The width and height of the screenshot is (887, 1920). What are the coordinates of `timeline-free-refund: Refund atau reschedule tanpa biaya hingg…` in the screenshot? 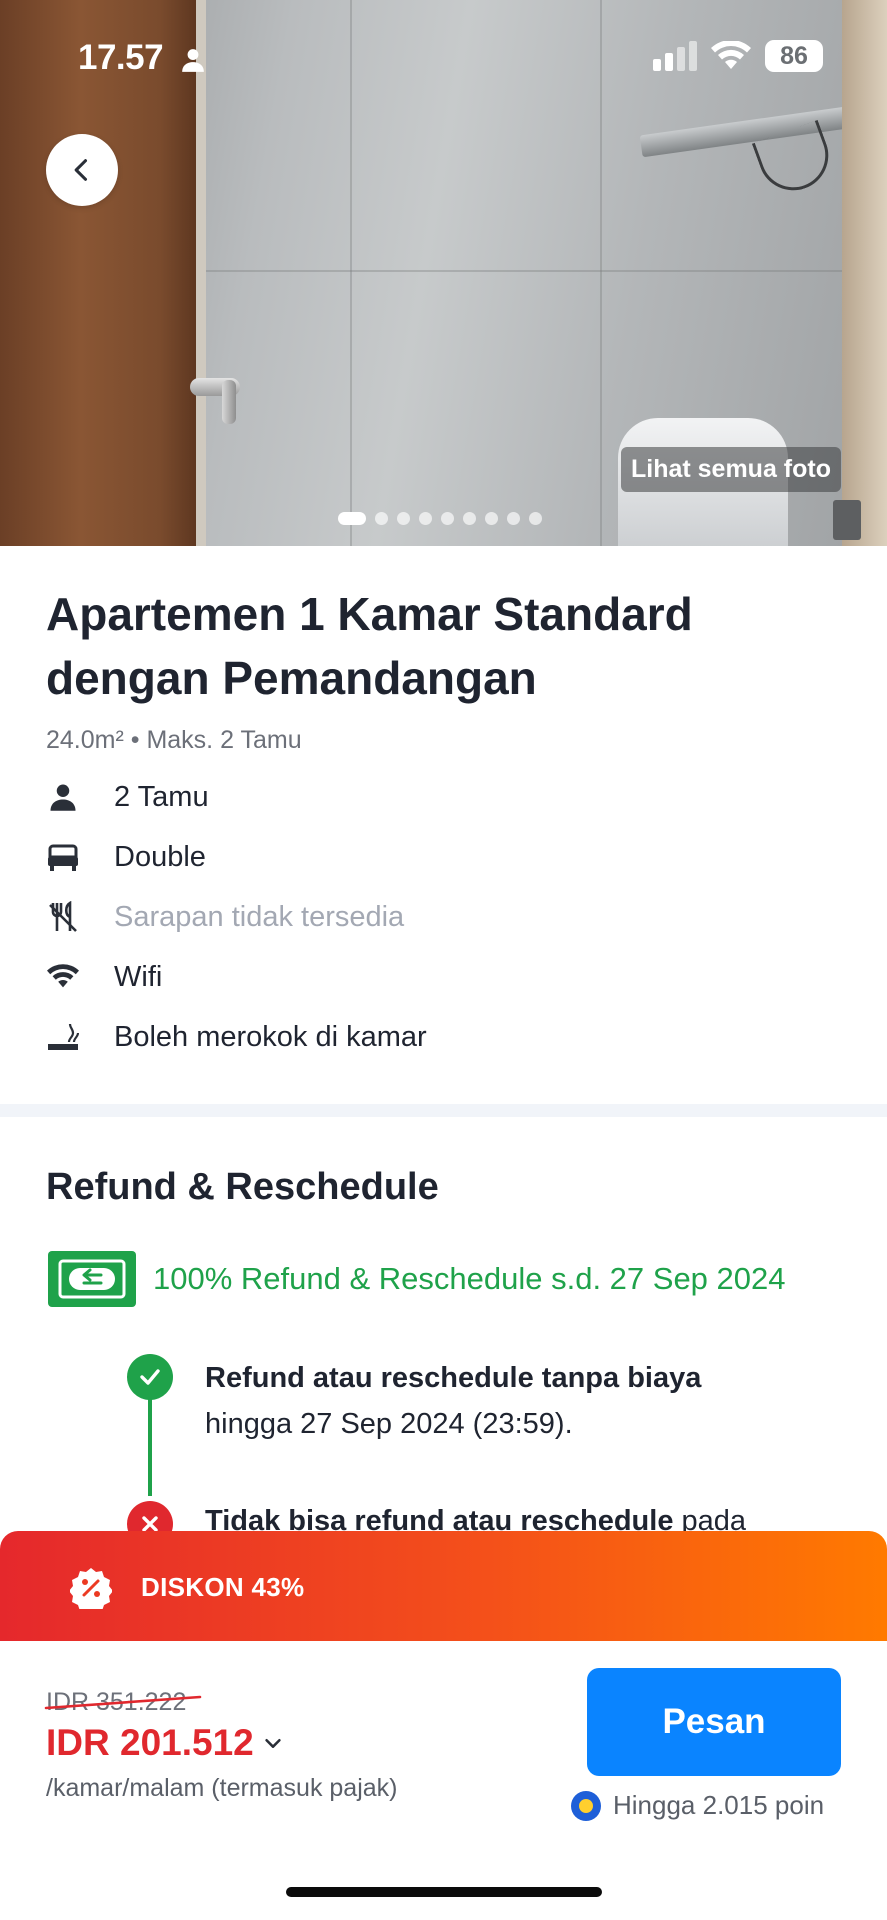 It's located at (525, 1401).